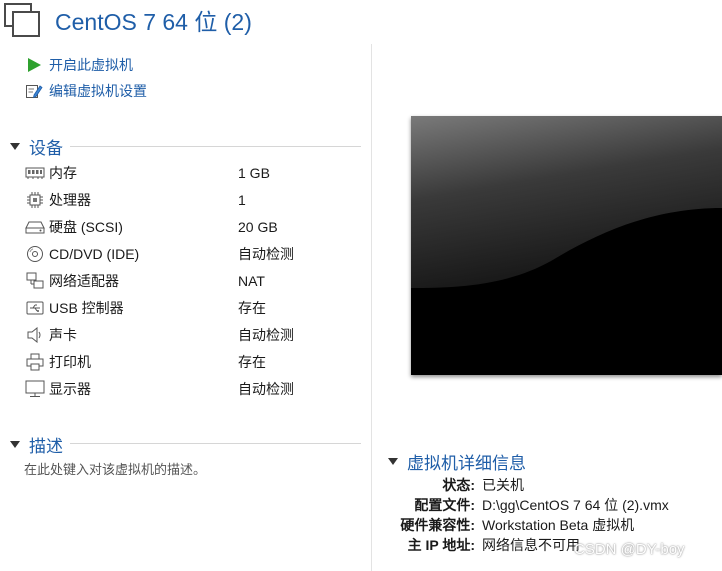 Image resolution: width=722 pixels, height=571 pixels. What do you see at coordinates (195, 200) in the screenshot?
I see `device-row-processor: 处理器 1` at bounding box center [195, 200].